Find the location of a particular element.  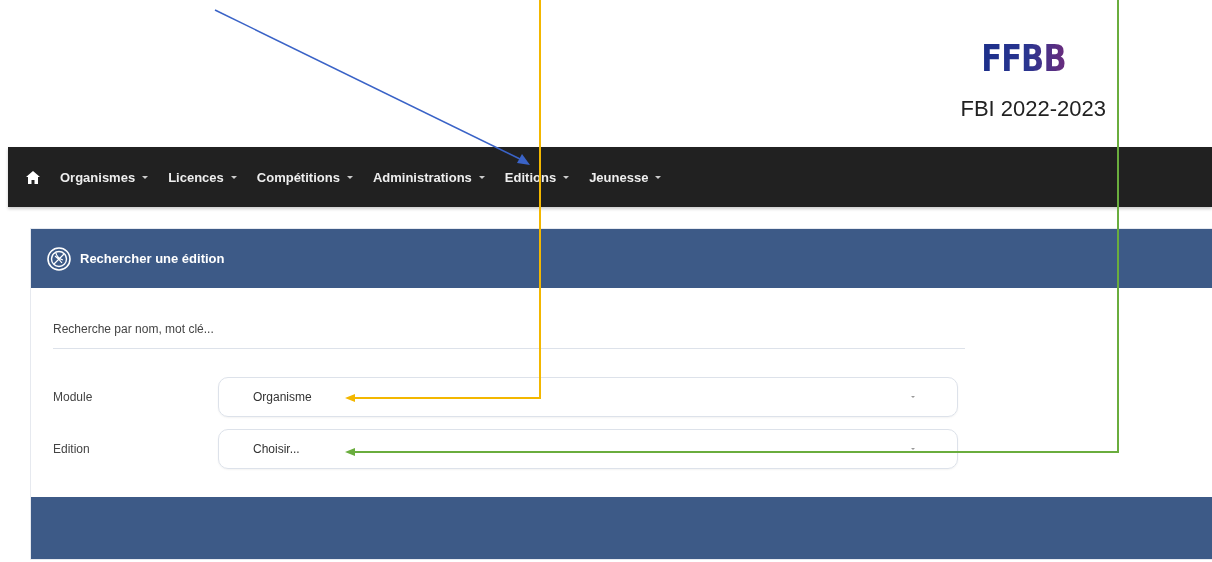

panel-title: Rechercher une édition is located at coordinates (152, 258).